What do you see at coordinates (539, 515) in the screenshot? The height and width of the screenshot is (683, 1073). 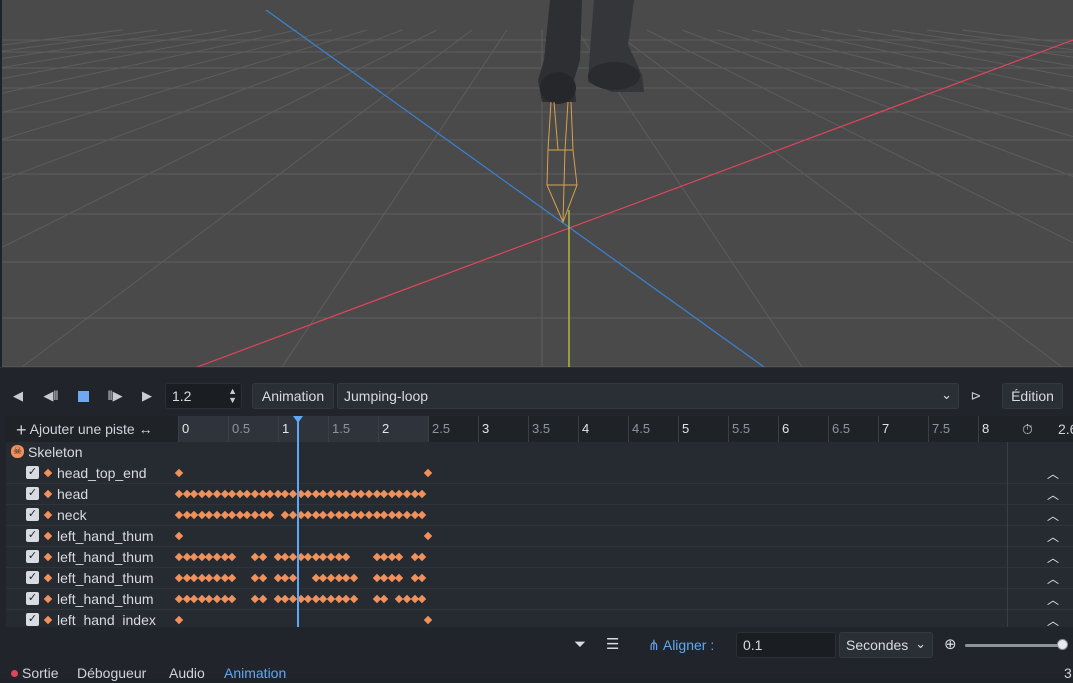 I see `track-row: ✓ neck ︿` at bounding box center [539, 515].